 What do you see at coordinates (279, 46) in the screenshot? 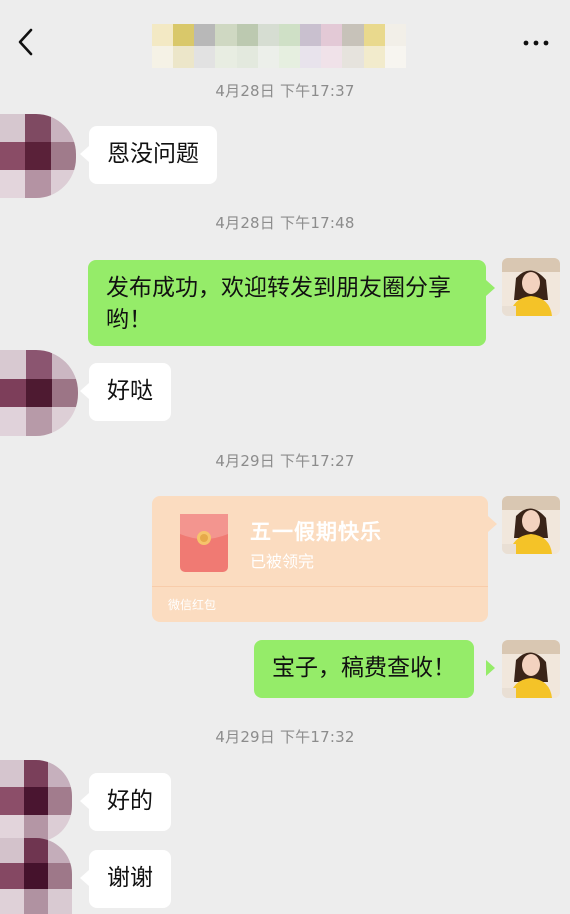
I see `chat-title-pixelated` at bounding box center [279, 46].